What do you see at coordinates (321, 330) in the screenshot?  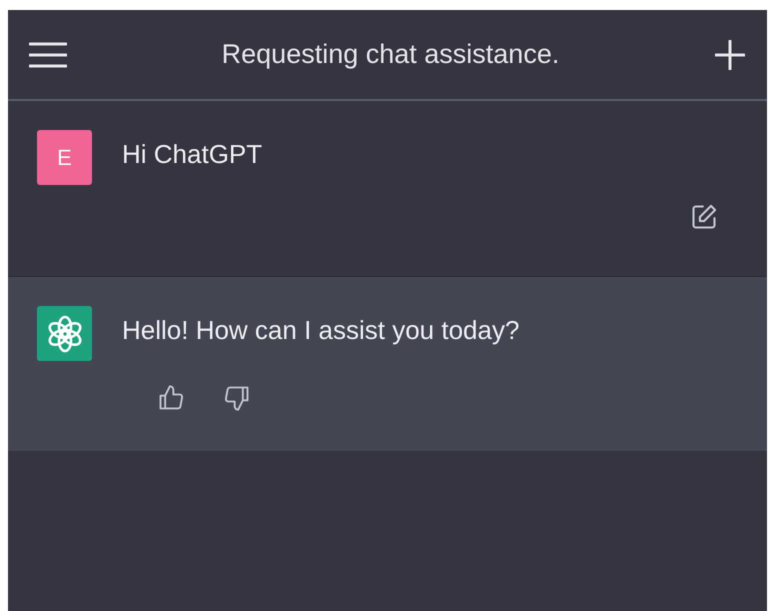 I see `message-text: Hello! How can I assist you today?` at bounding box center [321, 330].